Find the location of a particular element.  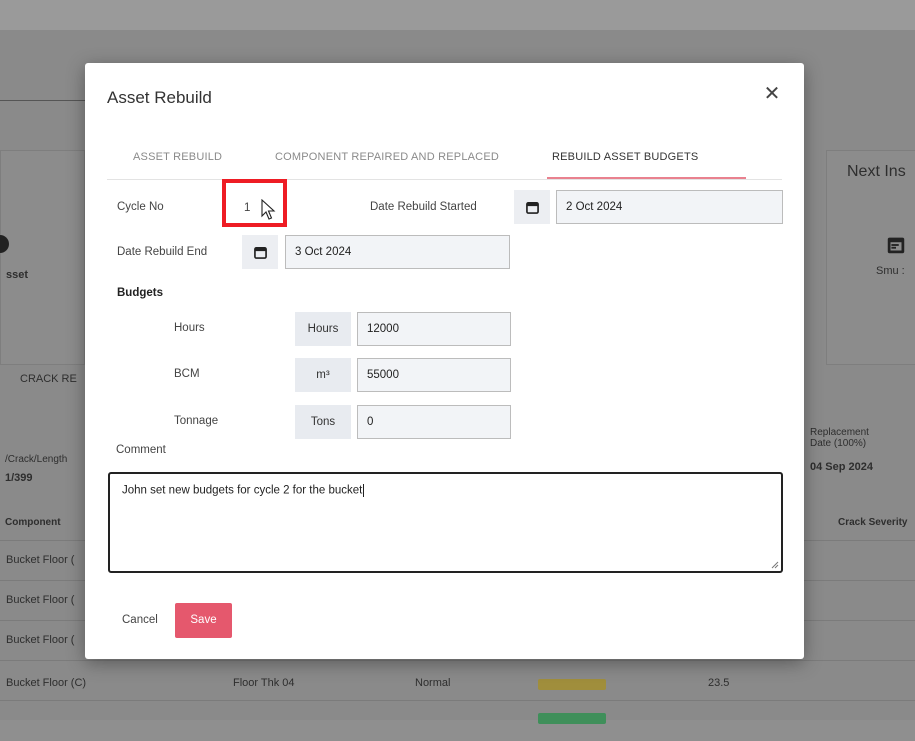

text-caret is located at coordinates (364, 490).